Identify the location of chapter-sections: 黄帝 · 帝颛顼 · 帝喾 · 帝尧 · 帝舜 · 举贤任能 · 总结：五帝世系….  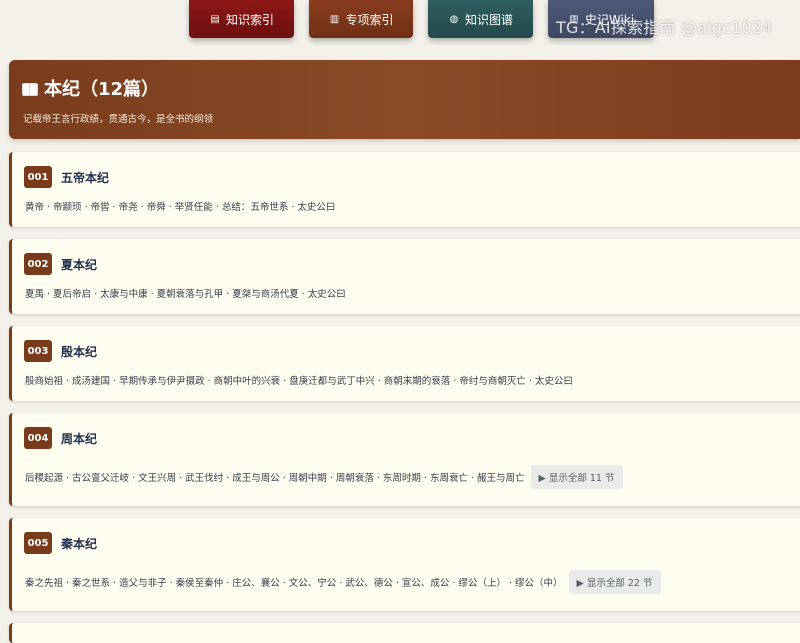
(180, 206).